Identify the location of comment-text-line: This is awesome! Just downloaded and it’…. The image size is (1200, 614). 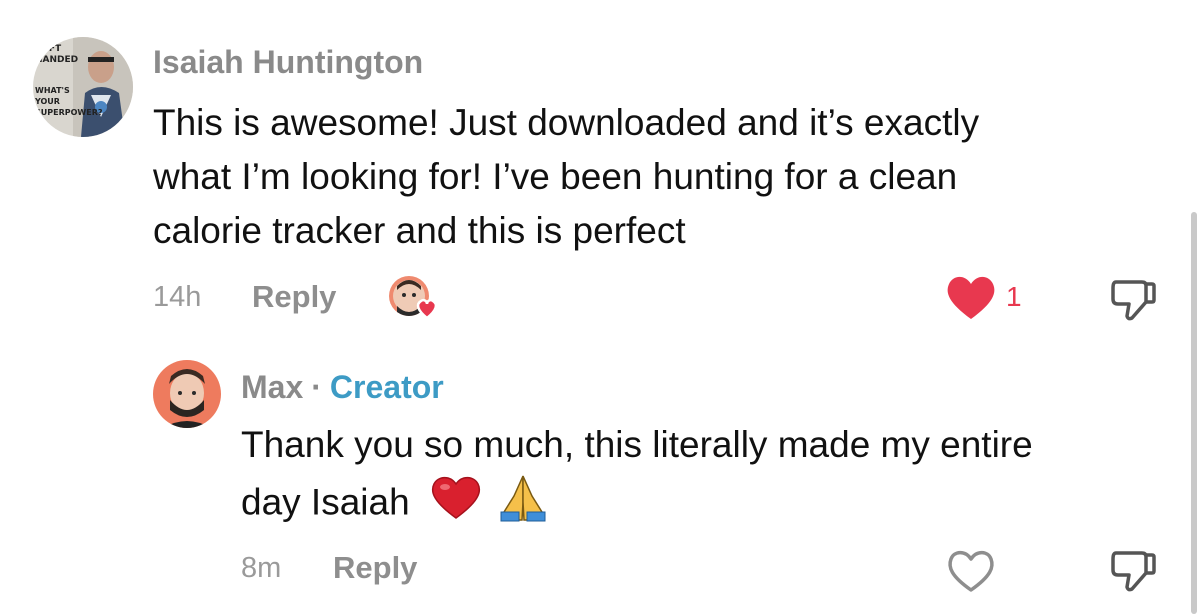
(566, 122).